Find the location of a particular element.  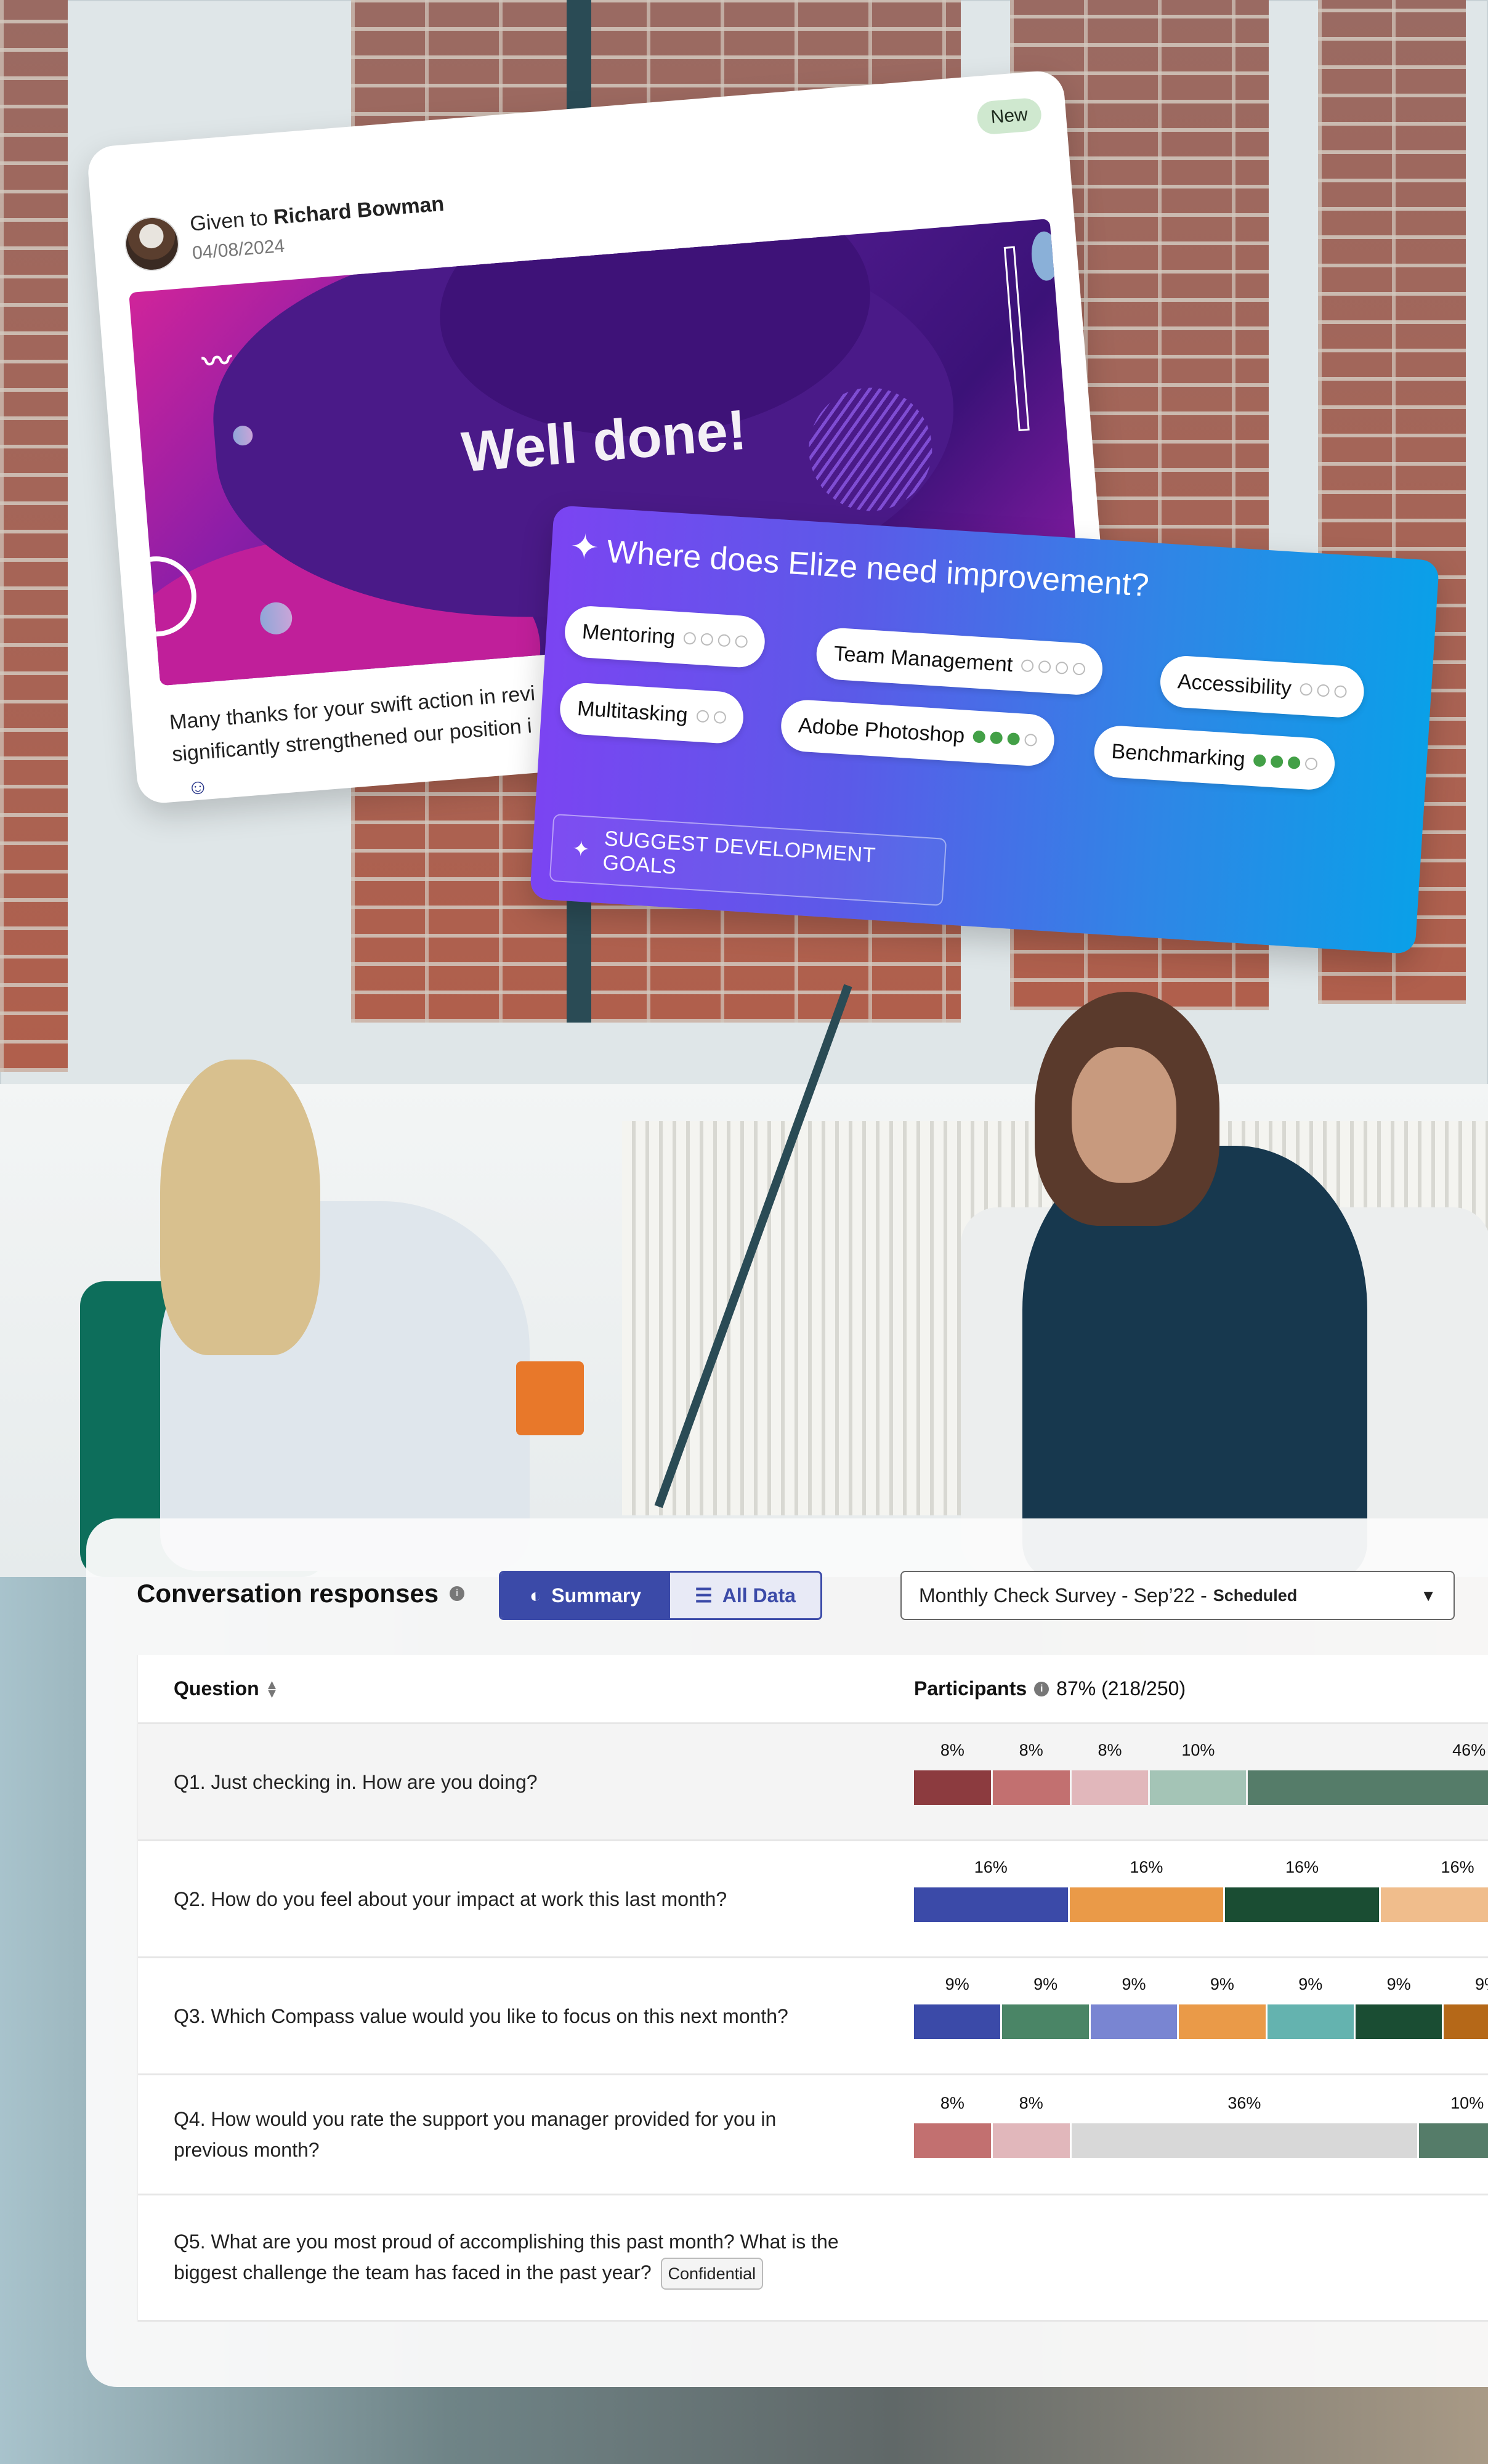

response-distribution-bar: 9%9%9%9%9%9%9%9% is located at coordinates (1201, 2015).